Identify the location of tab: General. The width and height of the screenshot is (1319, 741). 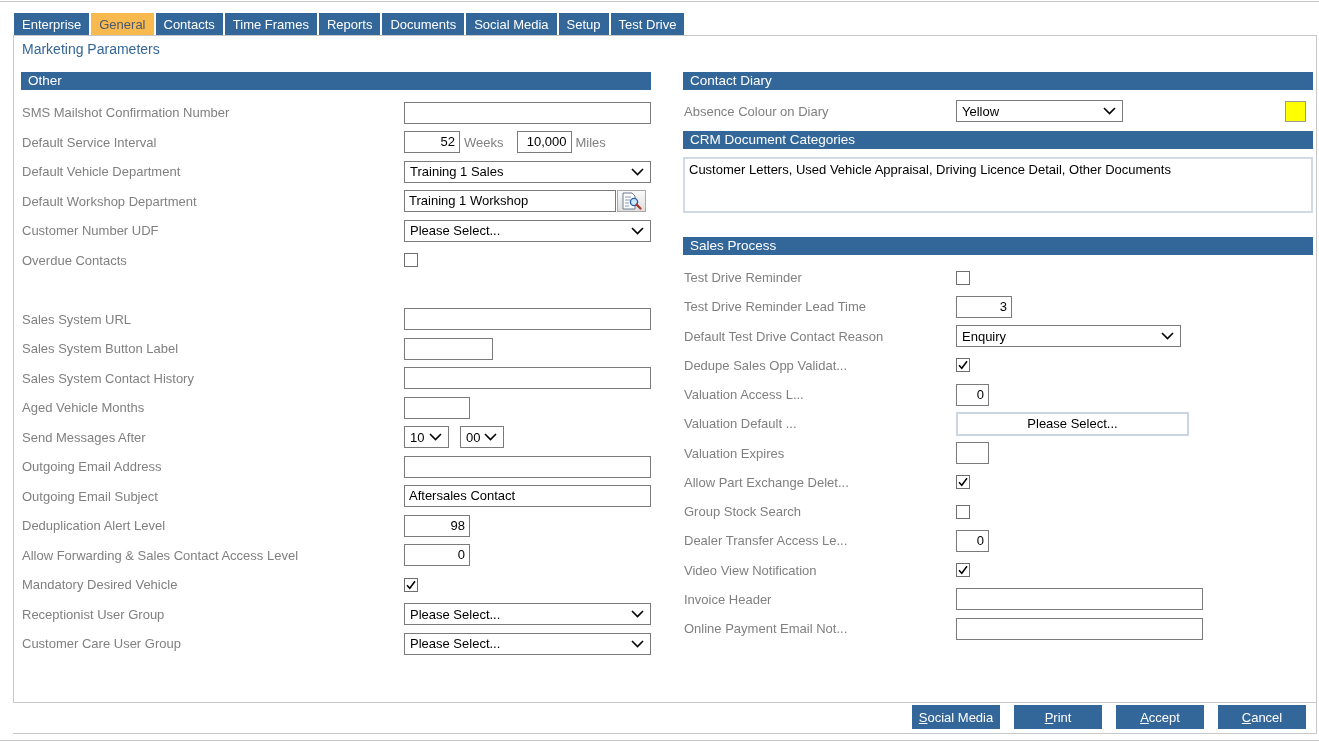
(122, 24).